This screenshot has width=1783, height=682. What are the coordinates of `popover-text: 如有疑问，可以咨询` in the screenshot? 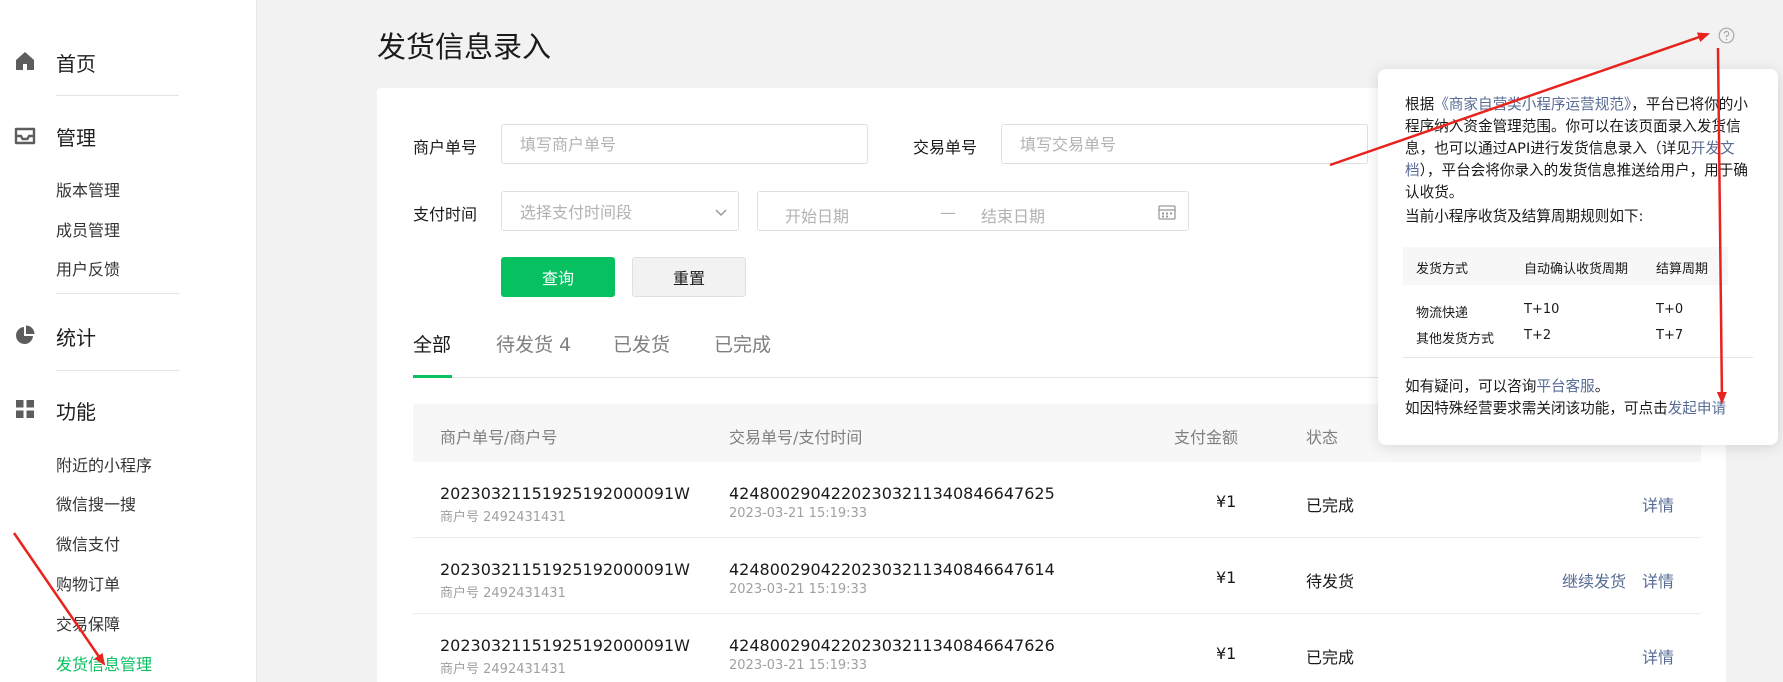 It's located at (1471, 386).